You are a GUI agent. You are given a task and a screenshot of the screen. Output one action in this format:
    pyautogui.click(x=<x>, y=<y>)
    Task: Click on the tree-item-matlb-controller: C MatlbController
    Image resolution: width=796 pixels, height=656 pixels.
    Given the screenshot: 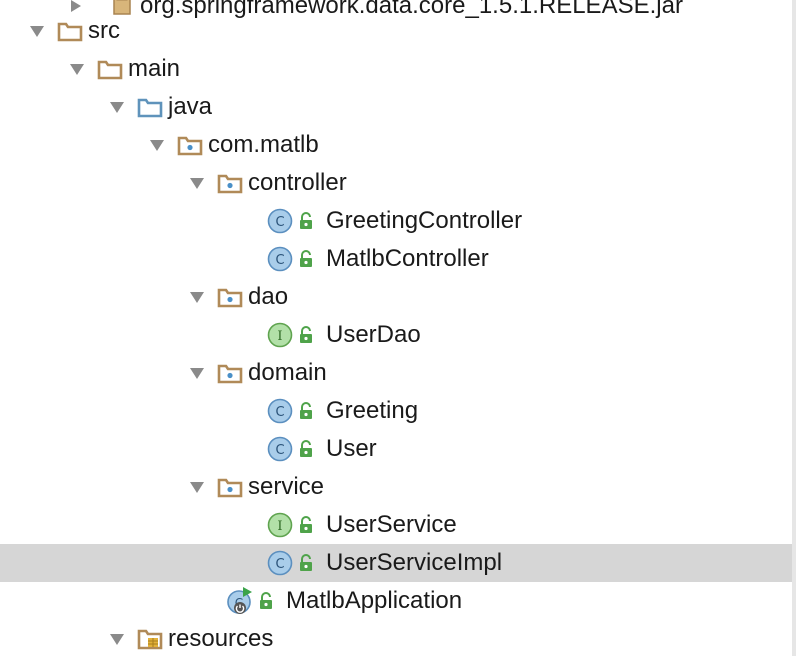 What is the action you would take?
    pyautogui.click(x=396, y=259)
    